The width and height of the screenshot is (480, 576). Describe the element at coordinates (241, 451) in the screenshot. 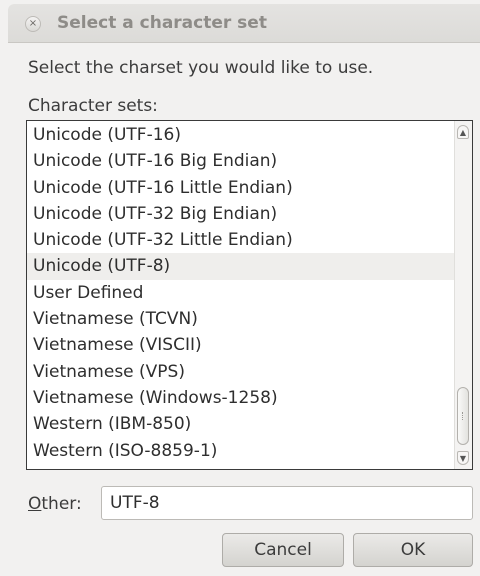

I see `list-item: Western (ISO-8859-1)` at that location.